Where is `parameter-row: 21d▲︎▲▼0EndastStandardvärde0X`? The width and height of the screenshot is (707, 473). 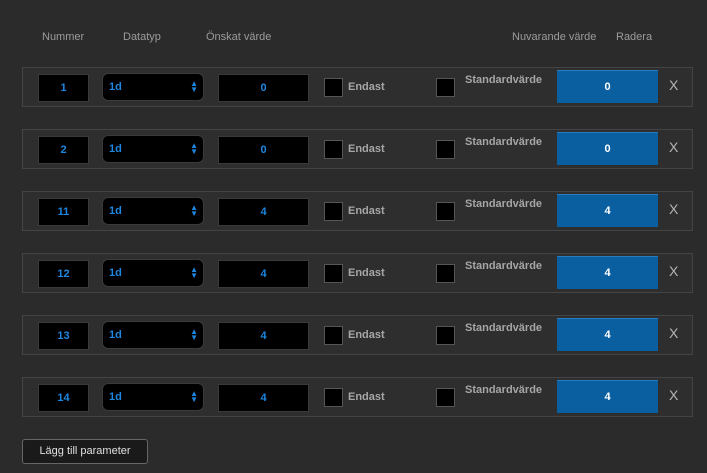 parameter-row: 21d▲︎▲▼0EndastStandardvärde0X is located at coordinates (357, 149).